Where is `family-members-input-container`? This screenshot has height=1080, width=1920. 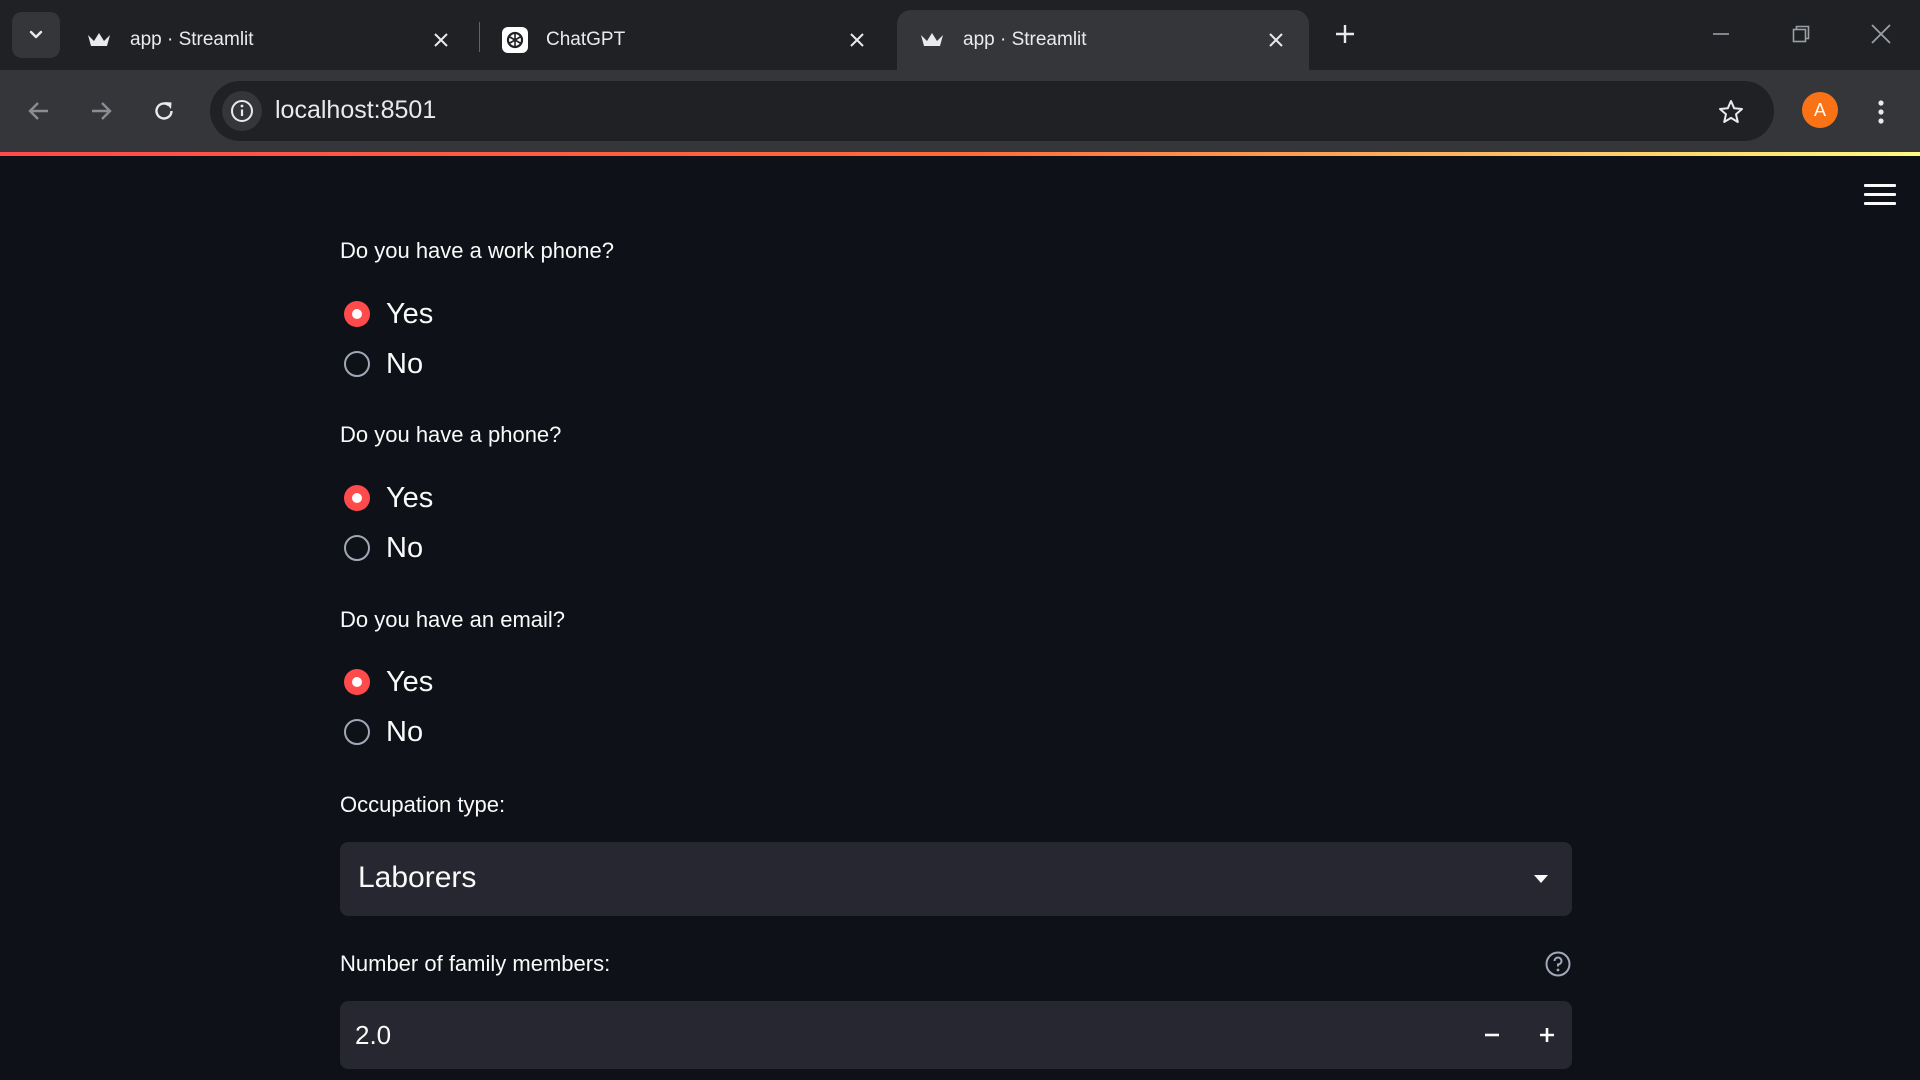
family-members-input-container is located at coordinates (956, 1035).